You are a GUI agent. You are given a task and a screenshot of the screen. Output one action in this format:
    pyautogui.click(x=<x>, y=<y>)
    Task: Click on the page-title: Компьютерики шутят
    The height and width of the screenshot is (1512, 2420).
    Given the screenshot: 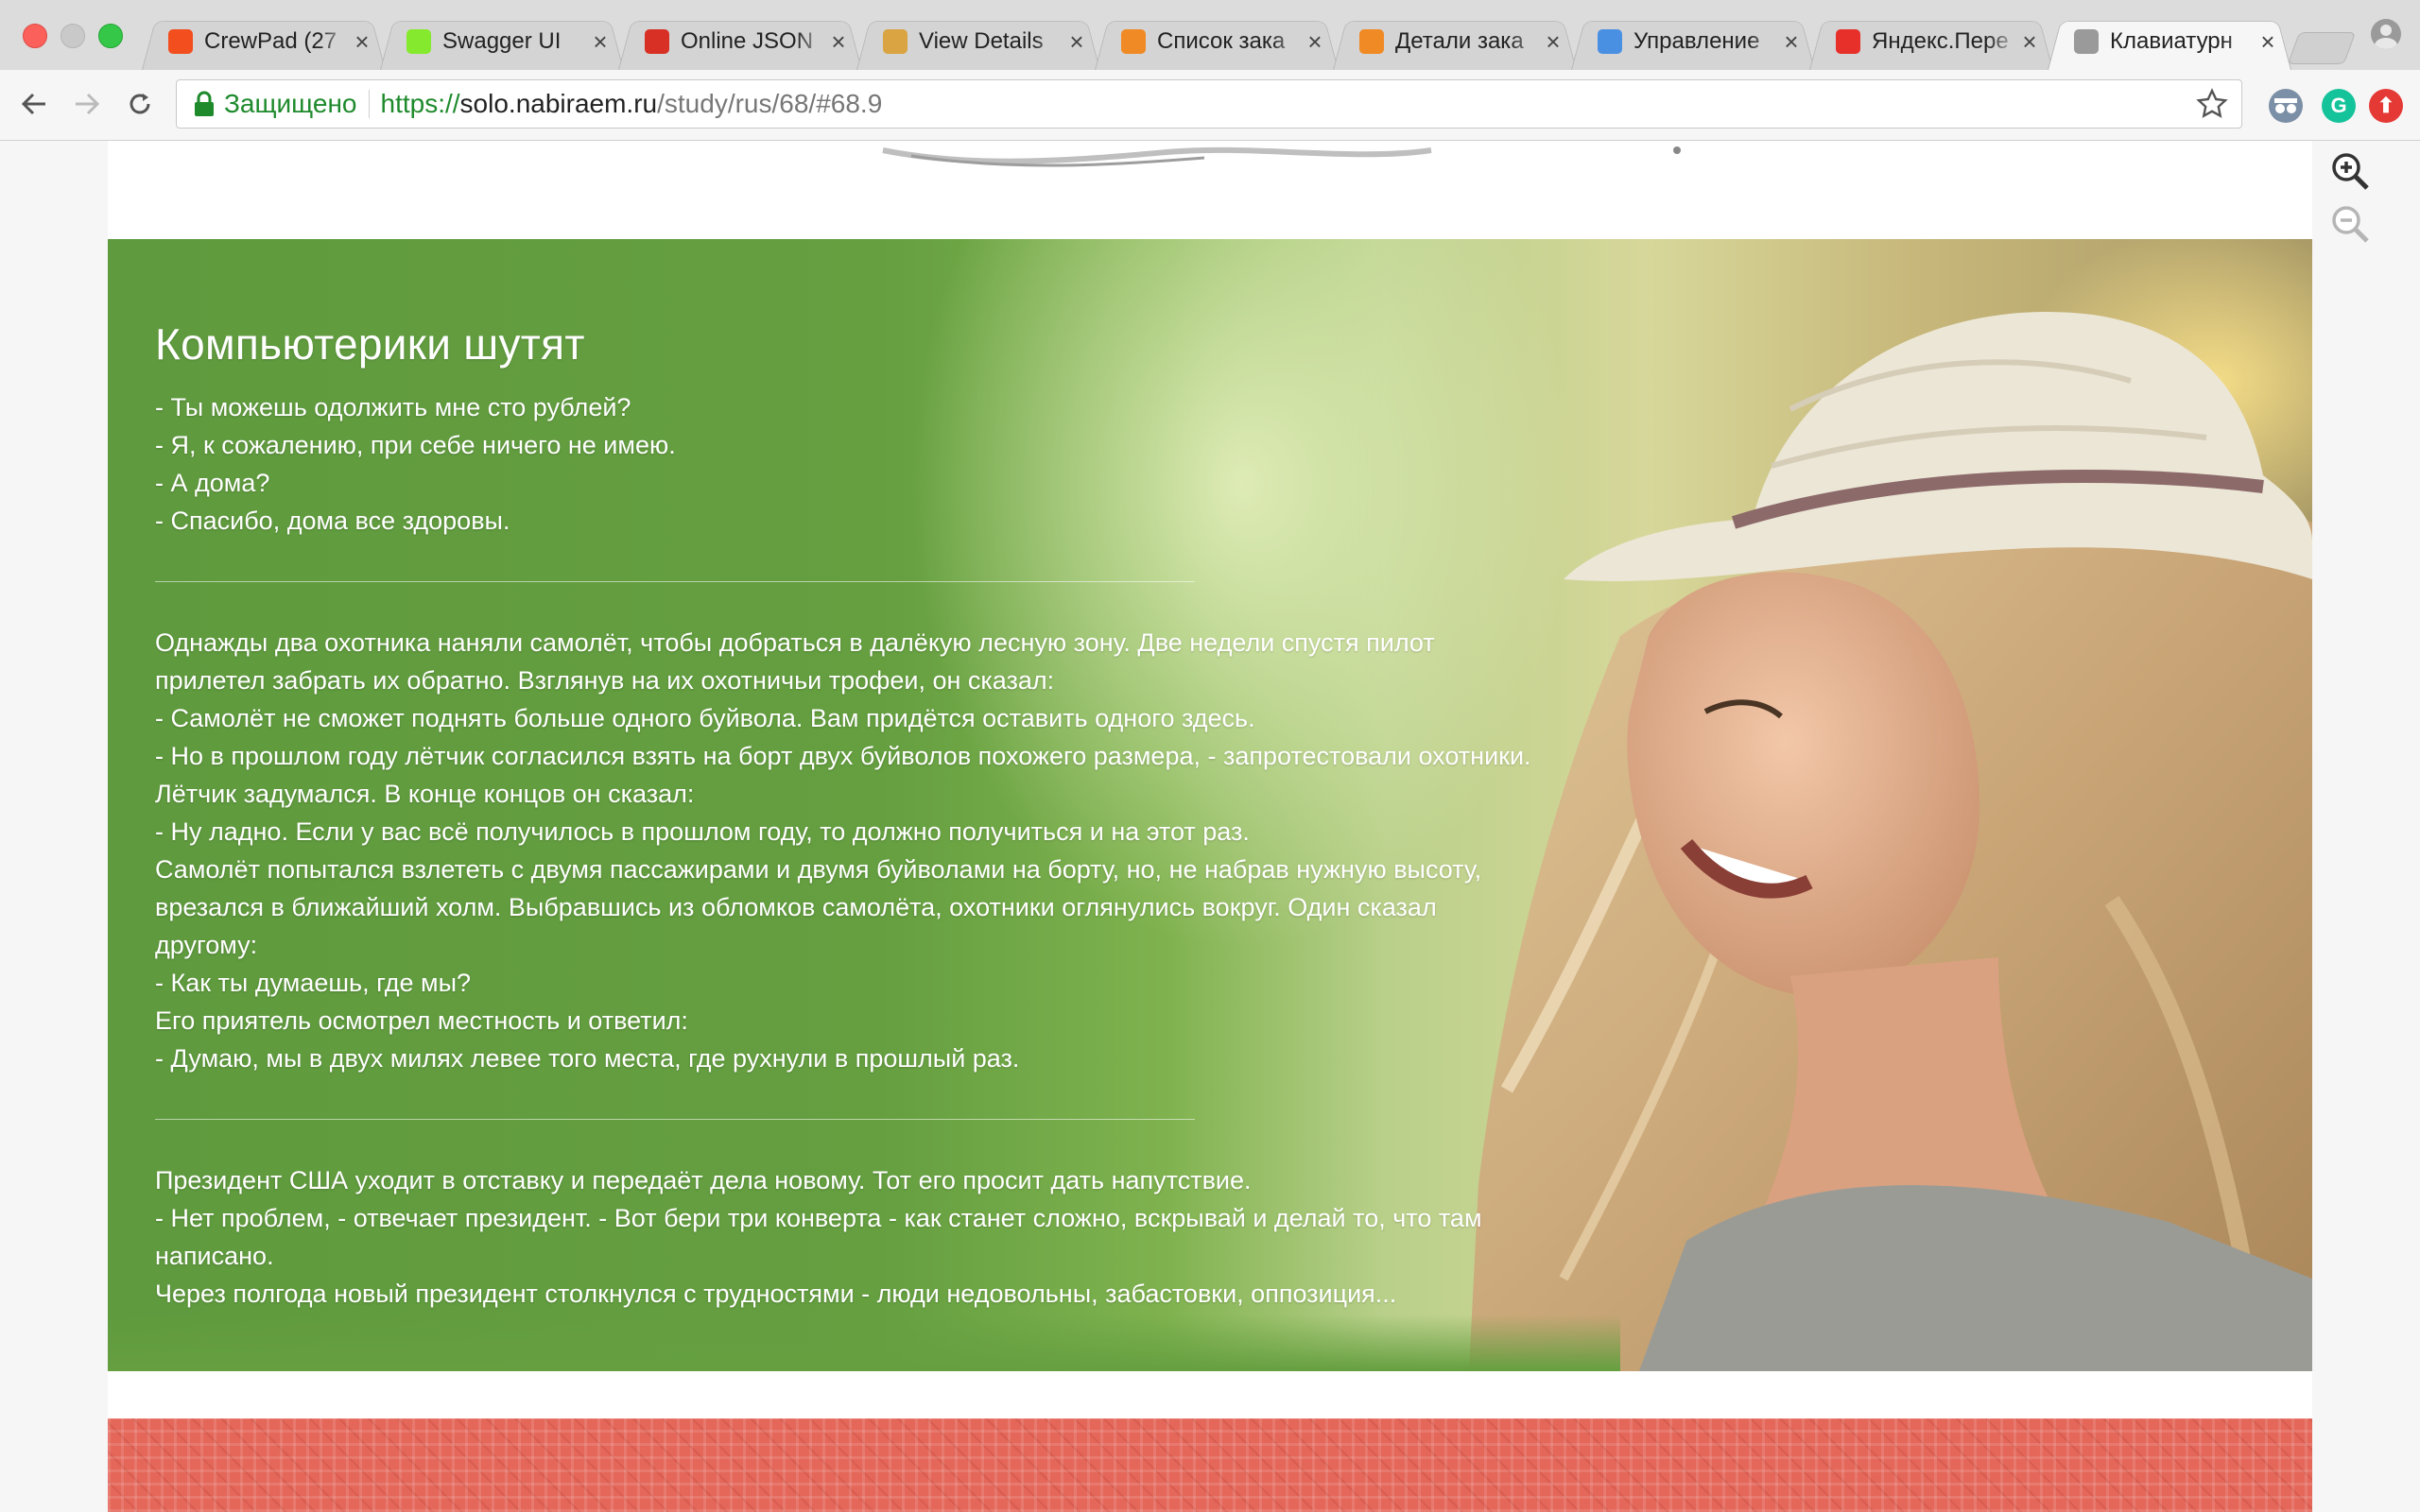 What is the action you would take?
    pyautogui.click(x=370, y=344)
    